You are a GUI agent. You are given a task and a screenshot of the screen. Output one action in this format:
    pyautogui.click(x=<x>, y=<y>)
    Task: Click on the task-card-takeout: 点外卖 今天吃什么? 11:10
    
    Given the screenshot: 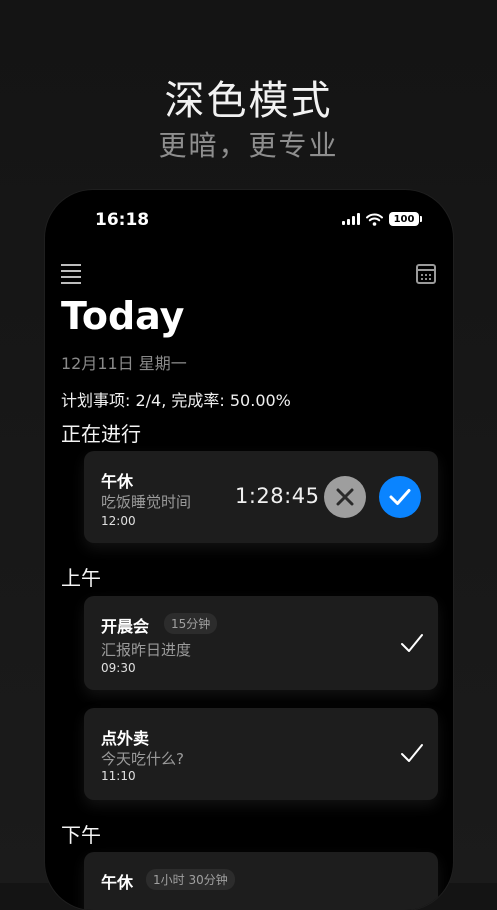 What is the action you would take?
    pyautogui.click(x=261, y=754)
    